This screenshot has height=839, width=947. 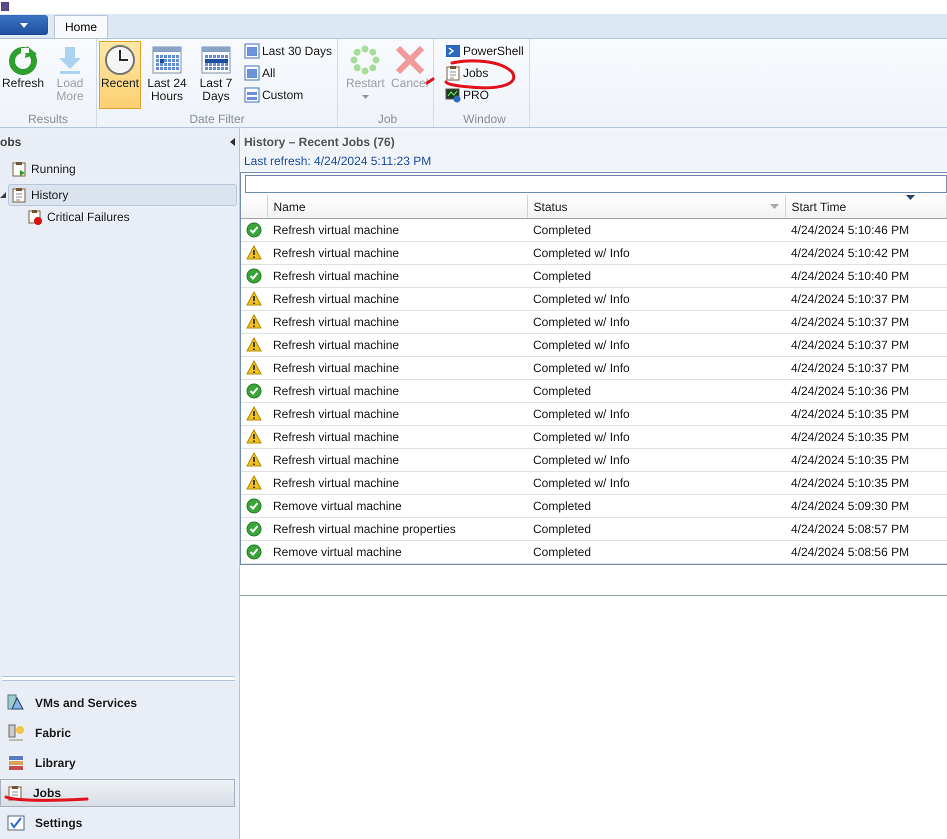 I want to click on table-cell: 4/24/2024 5:10:46 PM, so click(x=865, y=230).